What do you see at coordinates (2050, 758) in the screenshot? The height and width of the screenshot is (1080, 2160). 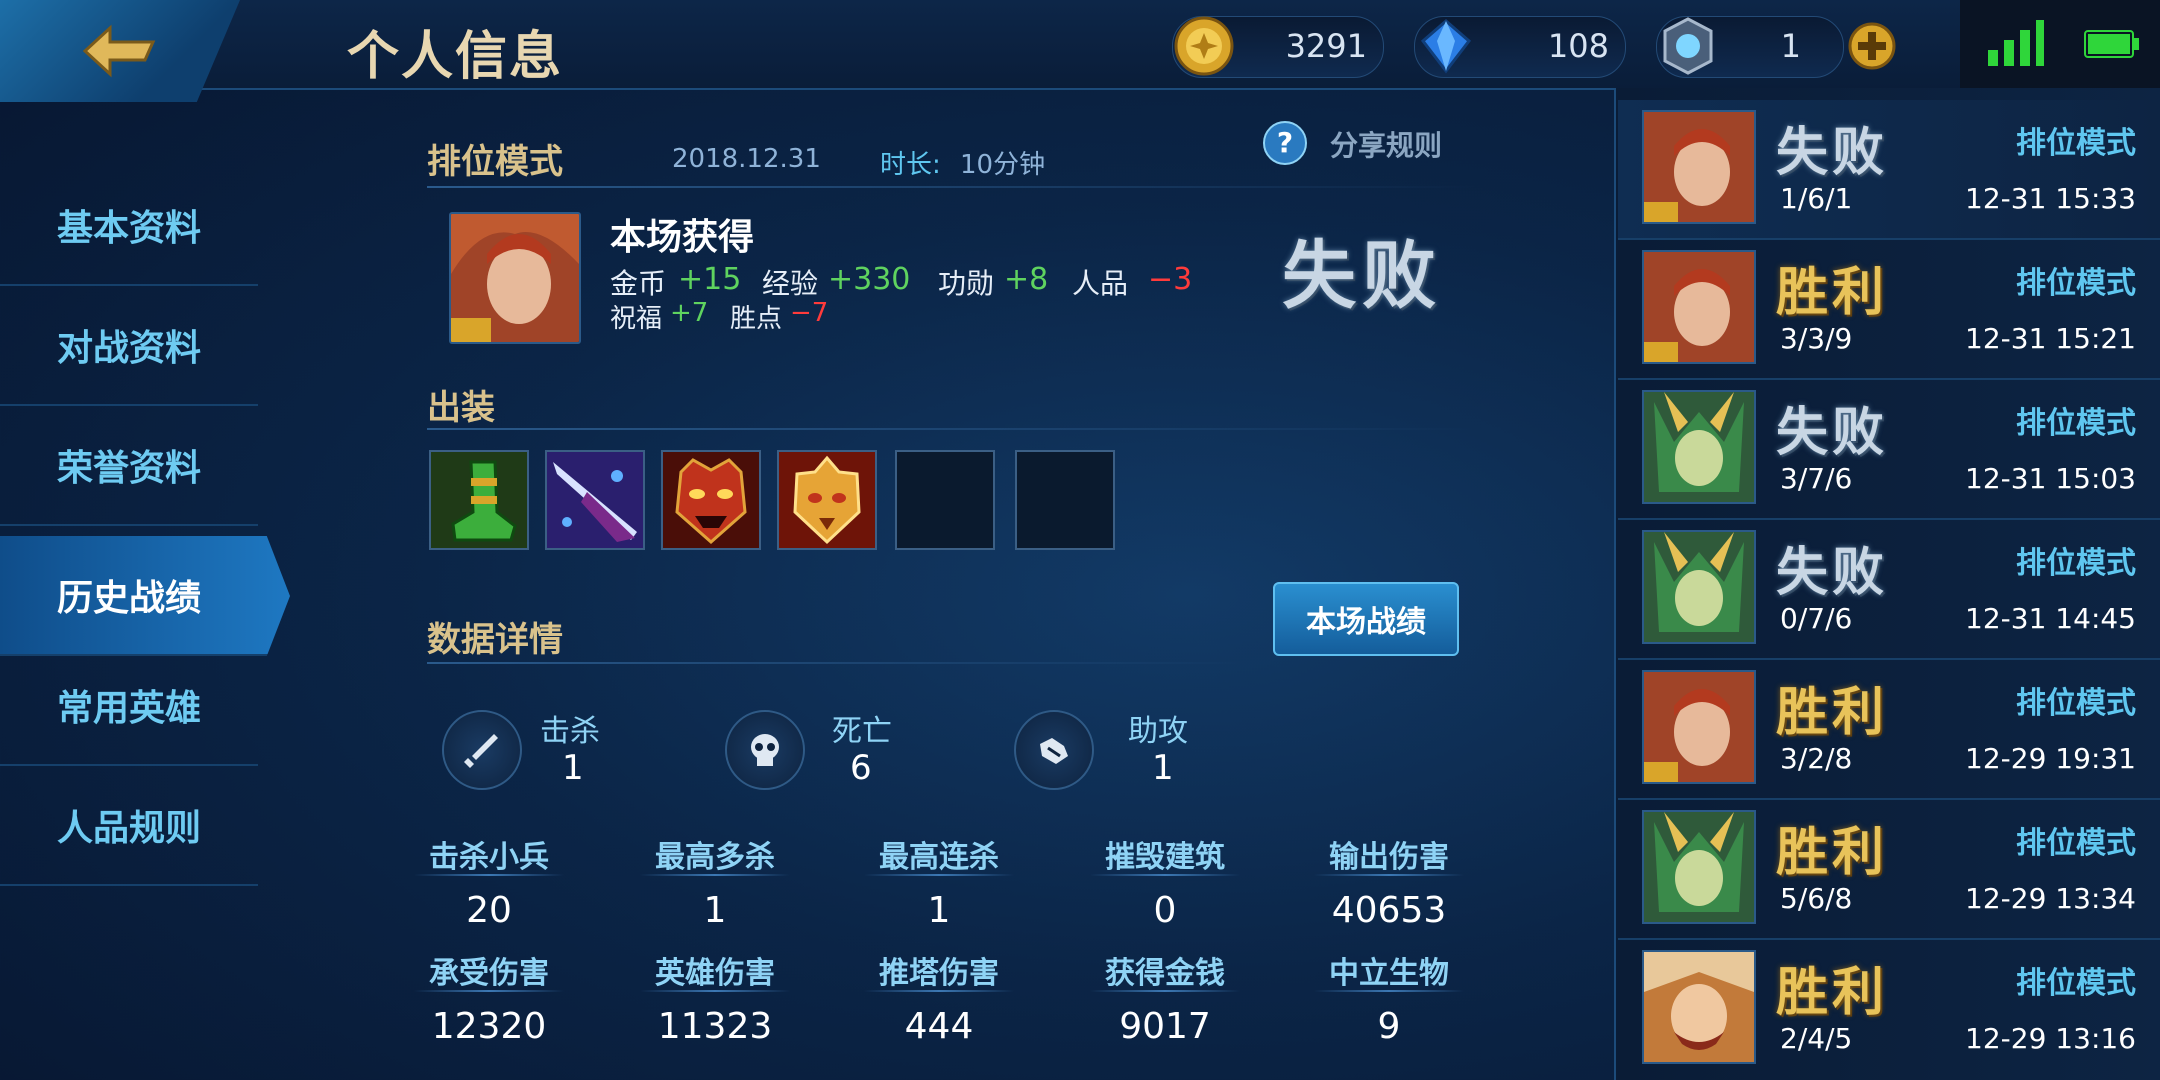 I see `history-time: 12-29 19:31` at bounding box center [2050, 758].